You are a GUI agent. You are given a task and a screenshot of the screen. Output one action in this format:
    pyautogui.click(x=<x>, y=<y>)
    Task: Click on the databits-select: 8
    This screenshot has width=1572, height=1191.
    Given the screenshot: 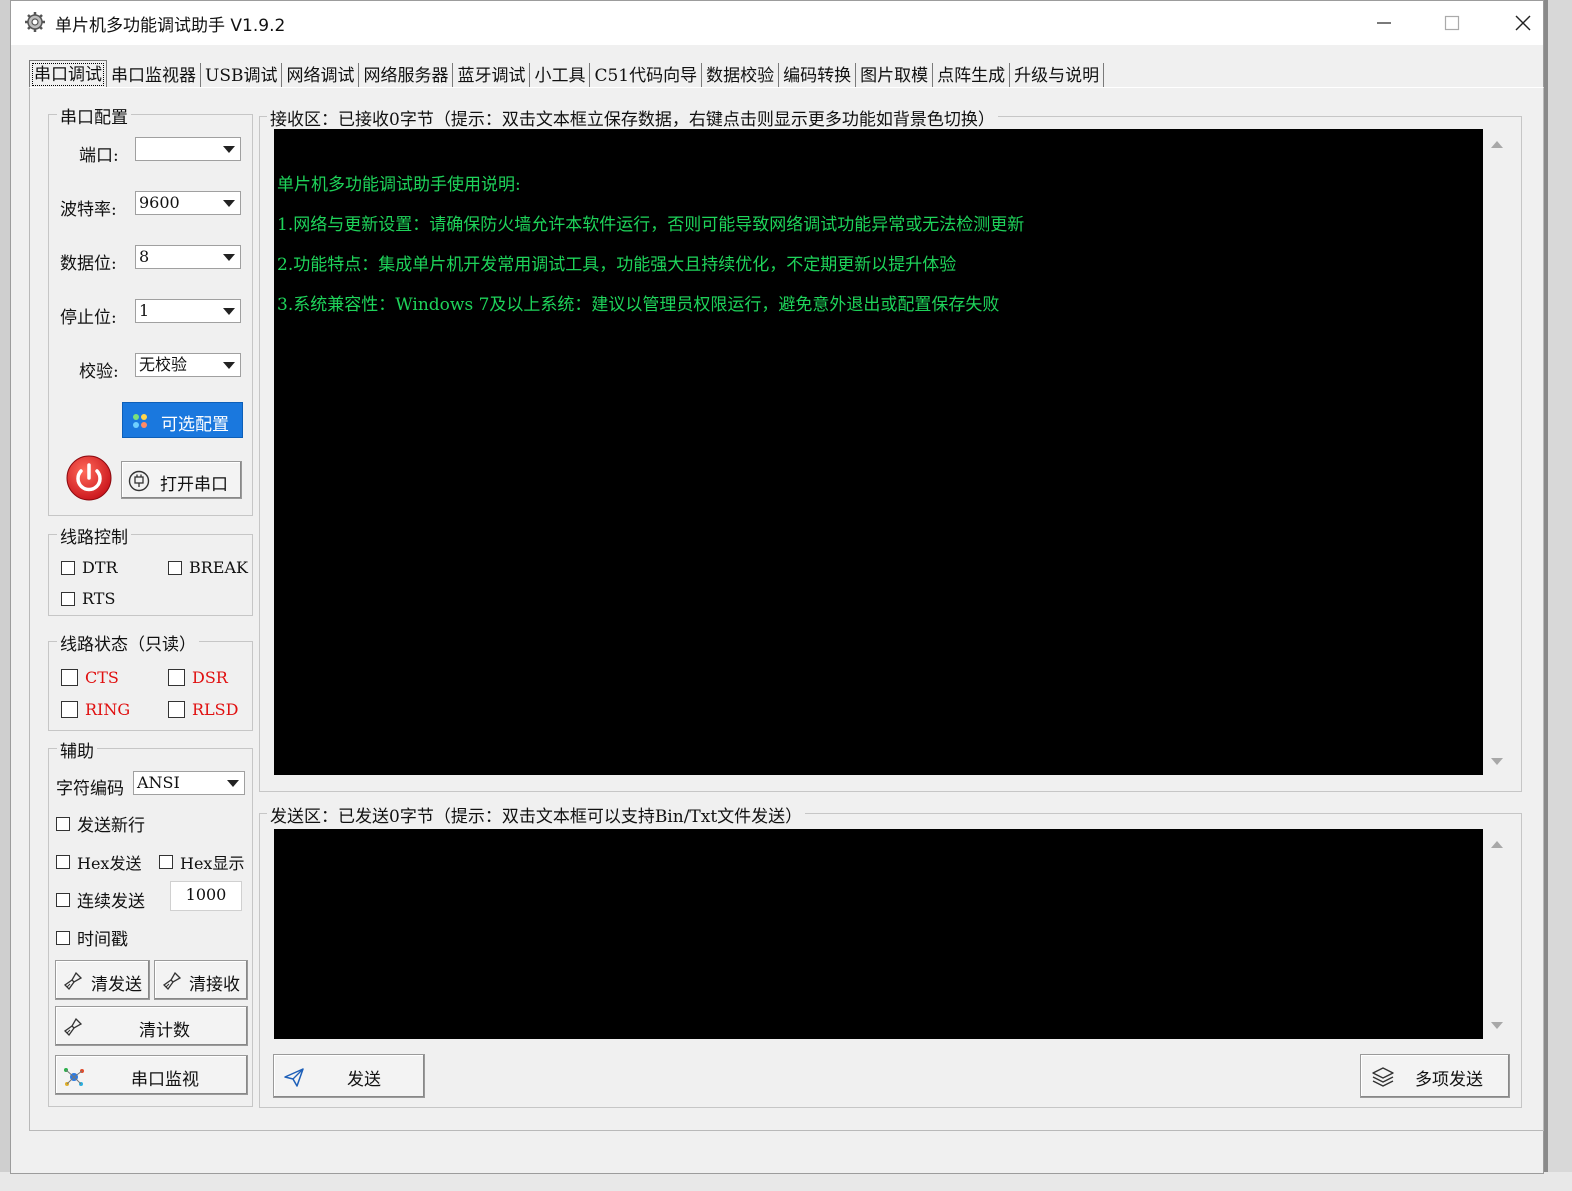 What is the action you would take?
    pyautogui.click(x=188, y=257)
    